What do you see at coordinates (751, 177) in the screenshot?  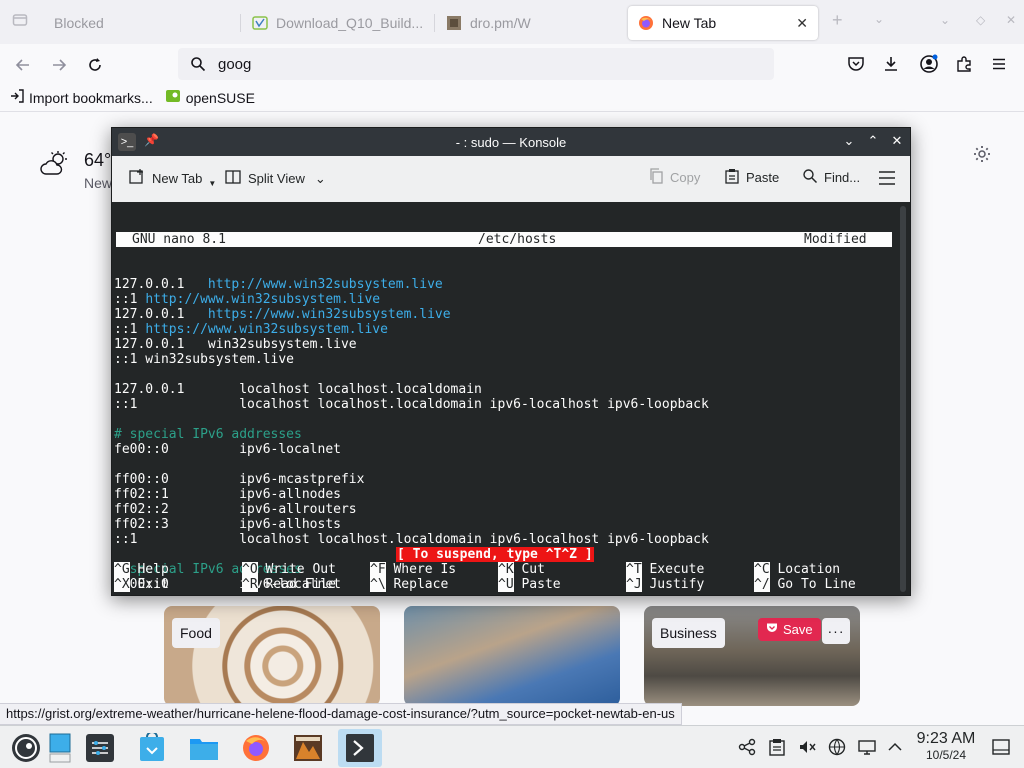 I see `paste-button: Paste` at bounding box center [751, 177].